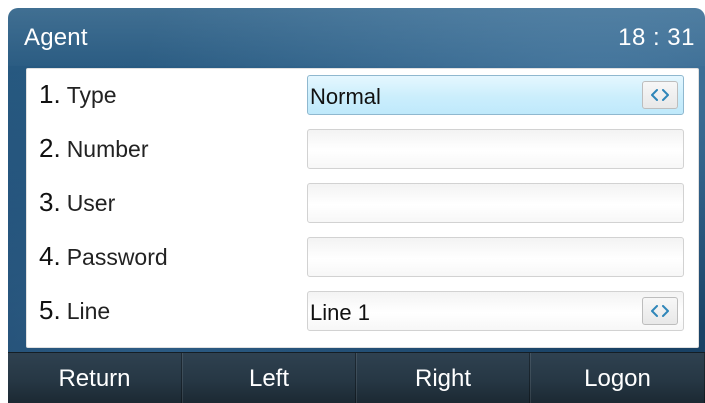  What do you see at coordinates (495, 311) in the screenshot?
I see `line-select: Line 1` at bounding box center [495, 311].